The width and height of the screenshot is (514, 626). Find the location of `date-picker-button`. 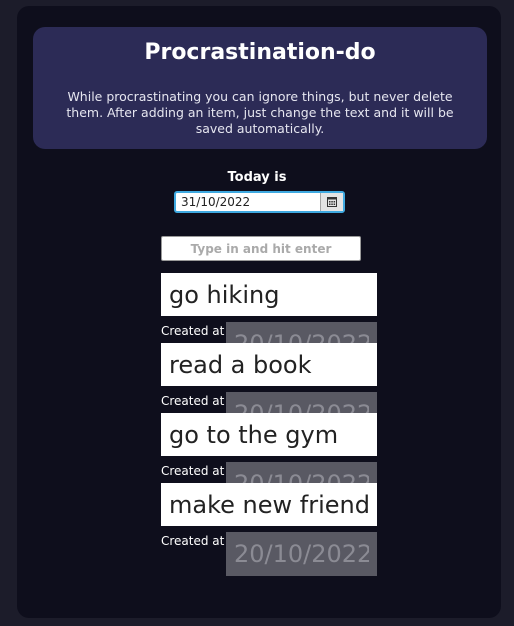

date-picker-button is located at coordinates (331, 202).